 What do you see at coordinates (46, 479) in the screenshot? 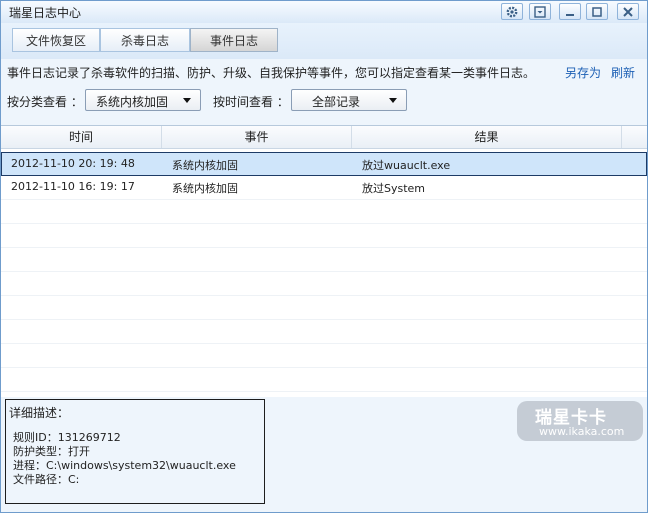
I see `detail-file-path: 文件路径：C:` at bounding box center [46, 479].